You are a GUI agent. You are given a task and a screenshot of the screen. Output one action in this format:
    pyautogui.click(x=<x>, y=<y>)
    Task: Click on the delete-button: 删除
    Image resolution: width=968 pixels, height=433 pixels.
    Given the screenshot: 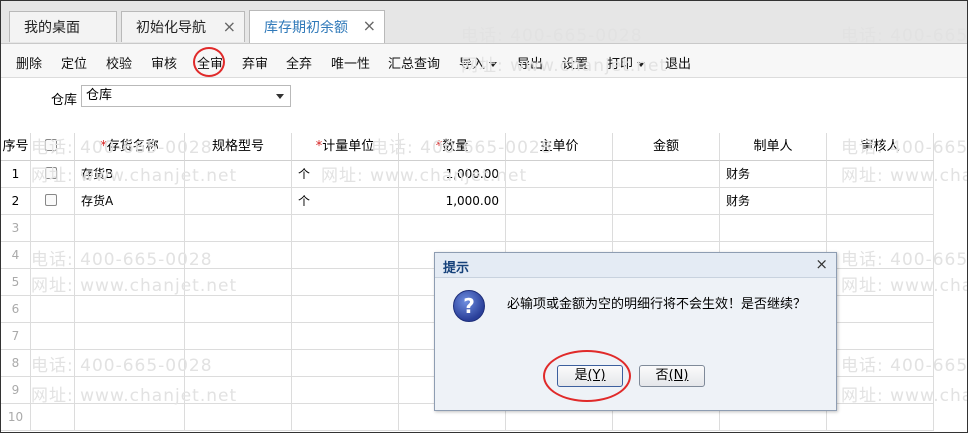 What is the action you would take?
    pyautogui.click(x=29, y=62)
    